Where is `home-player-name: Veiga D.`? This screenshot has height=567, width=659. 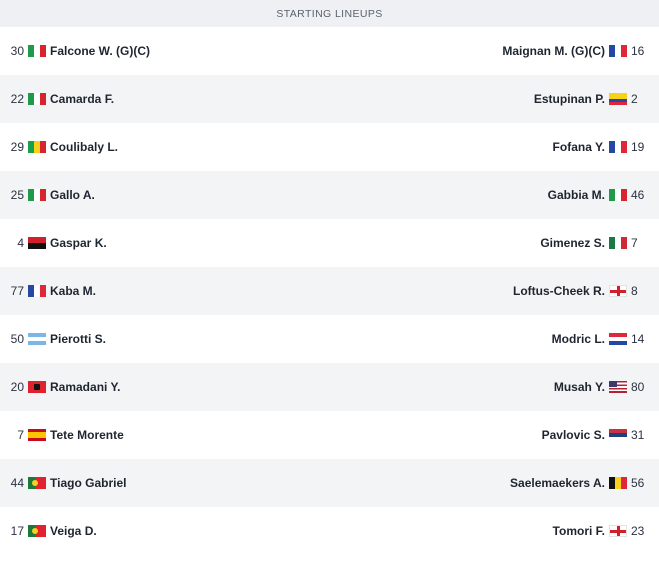 home-player-name: Veiga D. is located at coordinates (73, 531).